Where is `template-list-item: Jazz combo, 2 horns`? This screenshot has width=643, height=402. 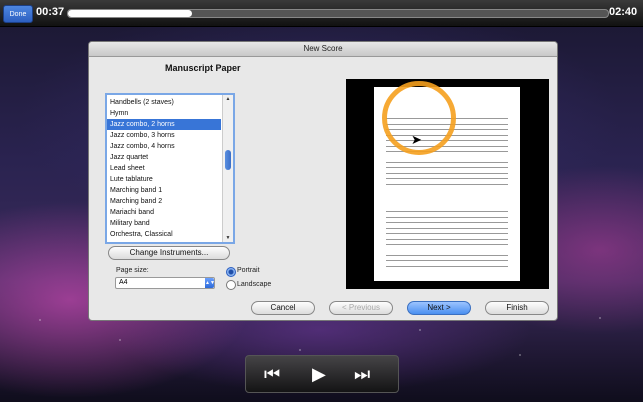
template-list-item: Jazz combo, 2 horns is located at coordinates (164, 124).